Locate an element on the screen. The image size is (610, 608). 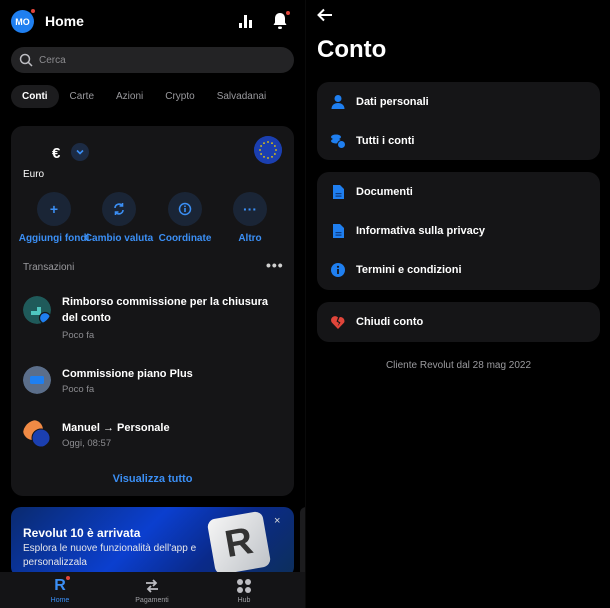
currency-dropdown-button is located at coordinates (80, 152).